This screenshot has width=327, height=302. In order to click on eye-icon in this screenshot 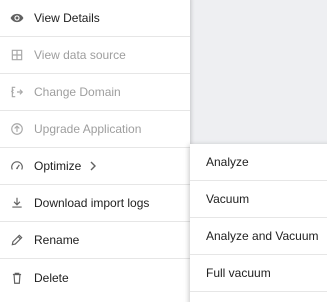, I will do `click(17, 18)`.